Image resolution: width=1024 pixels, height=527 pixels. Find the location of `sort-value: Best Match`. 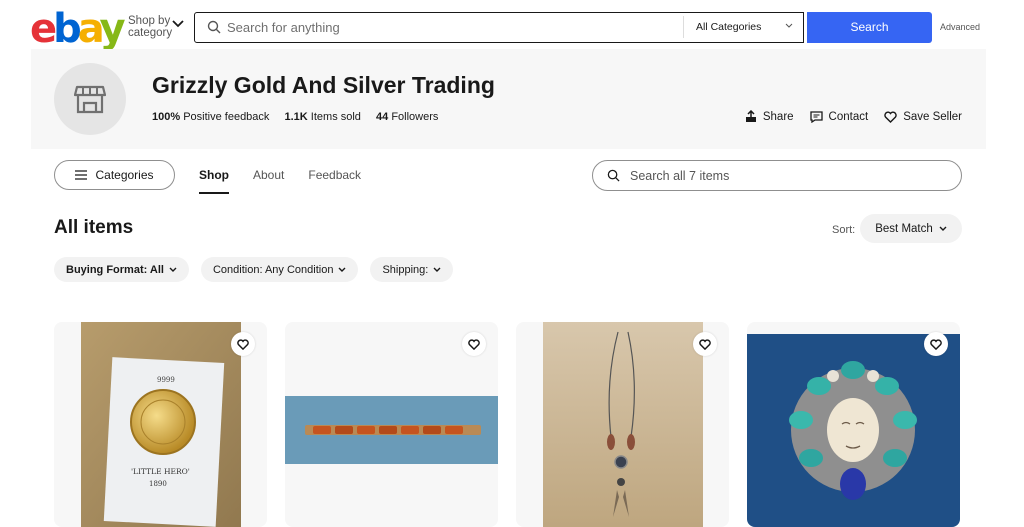

sort-value: Best Match is located at coordinates (904, 228).